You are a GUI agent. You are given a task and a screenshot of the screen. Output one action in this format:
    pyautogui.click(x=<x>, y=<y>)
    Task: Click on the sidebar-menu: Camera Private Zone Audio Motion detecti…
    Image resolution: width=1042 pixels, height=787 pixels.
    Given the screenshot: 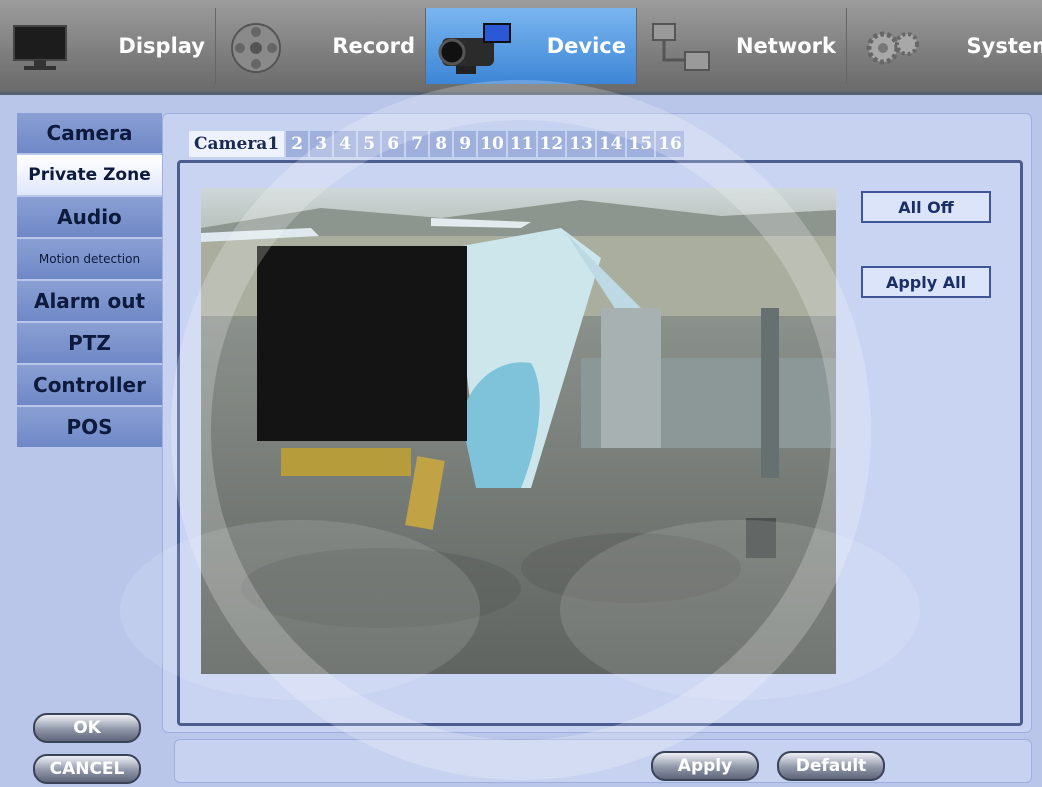 What is the action you would take?
    pyautogui.click(x=89, y=281)
    